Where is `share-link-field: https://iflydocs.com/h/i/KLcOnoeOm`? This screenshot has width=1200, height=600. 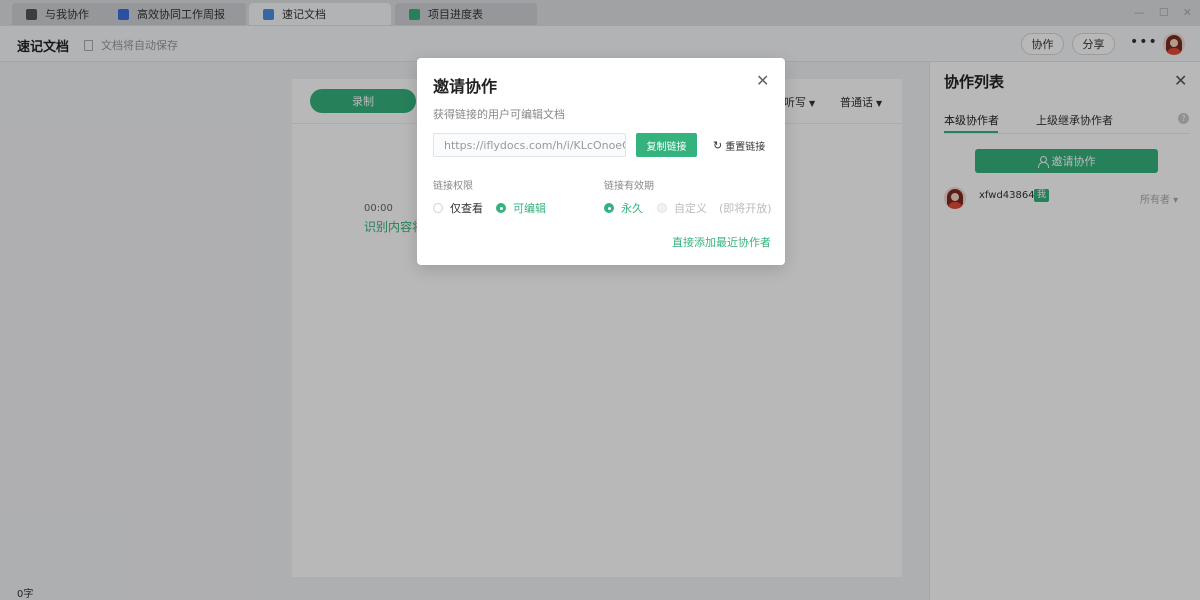
share-link-field: https://iflydocs.com/h/i/KLcOnoeOm is located at coordinates (529, 145).